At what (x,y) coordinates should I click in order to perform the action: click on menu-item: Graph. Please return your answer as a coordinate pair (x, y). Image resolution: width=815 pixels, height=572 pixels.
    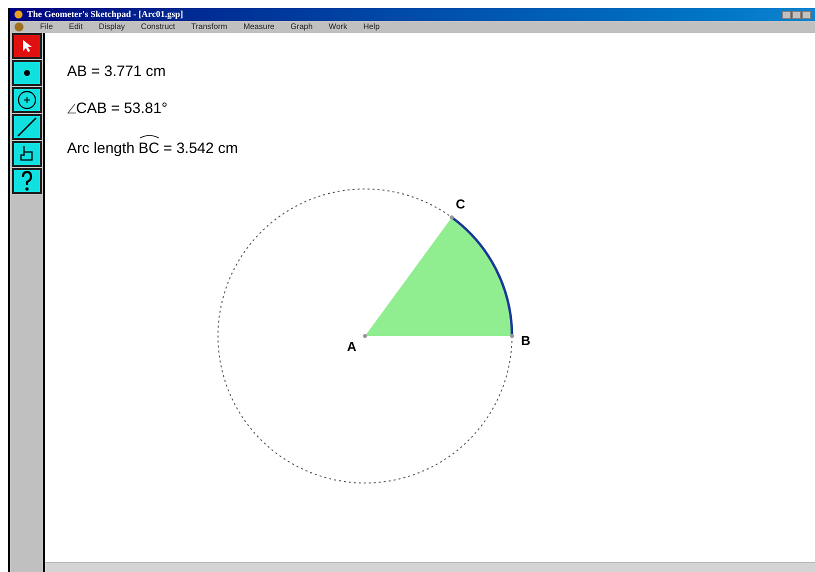
    Looking at the image, I should click on (301, 27).